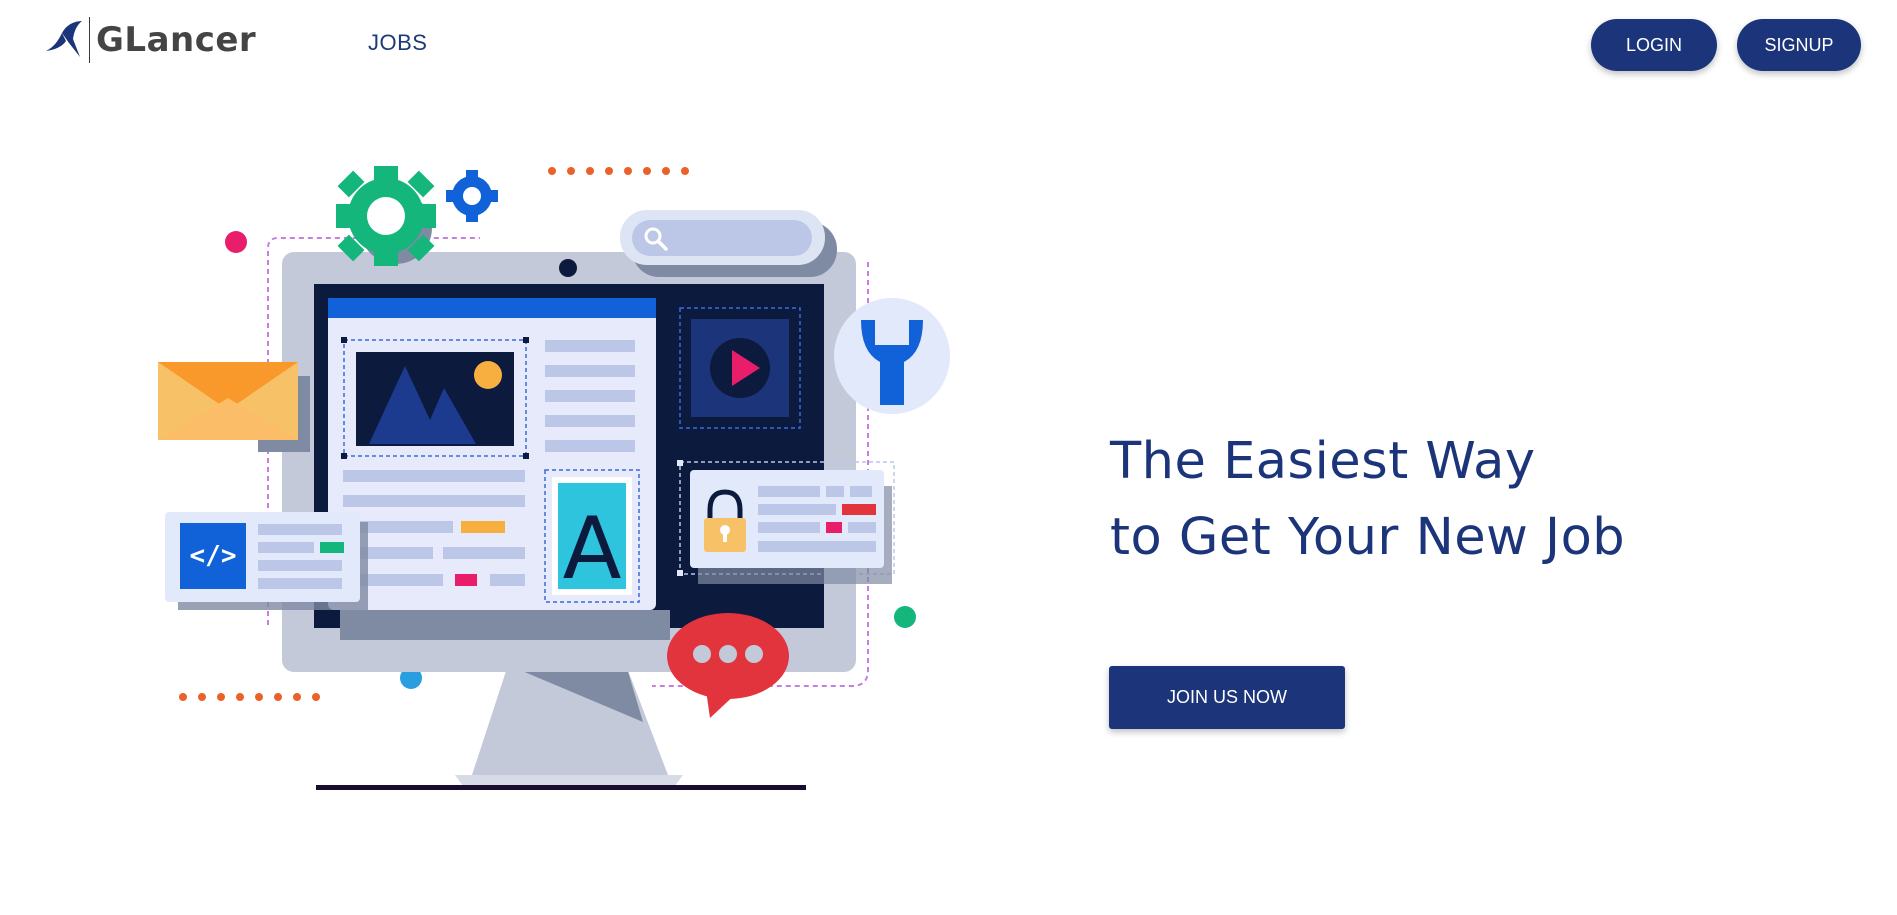 This screenshot has height=915, width=1897. What do you see at coordinates (905, 617) in the screenshot?
I see `teal-dot` at bounding box center [905, 617].